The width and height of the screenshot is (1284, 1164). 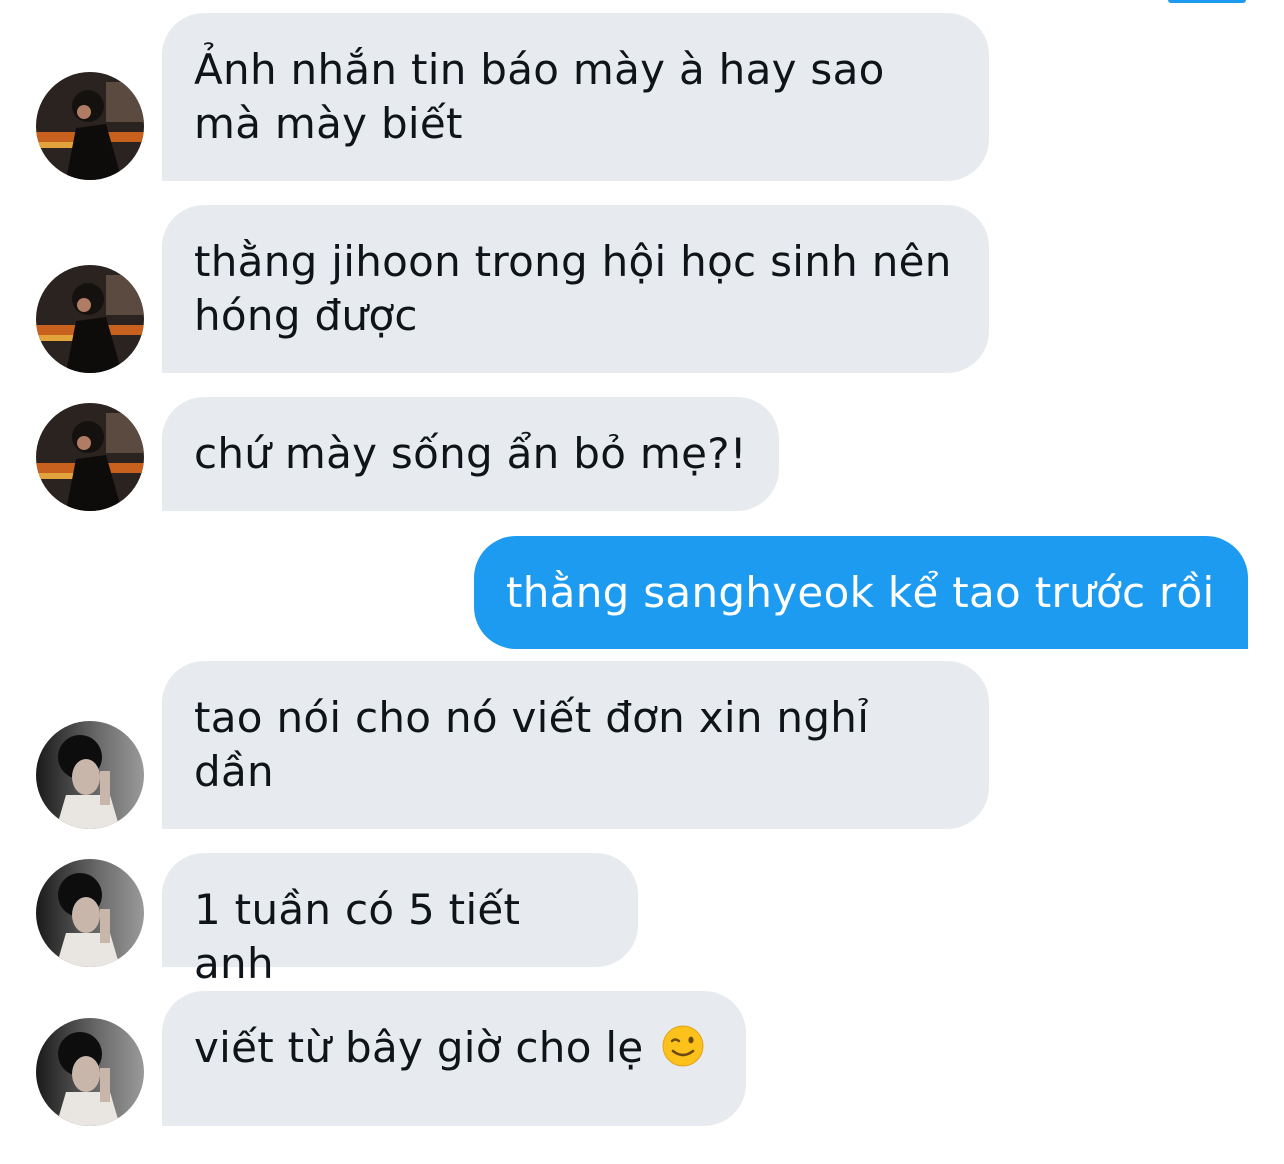 I want to click on winking-face-emoji-icon, so click(x=683, y=1052).